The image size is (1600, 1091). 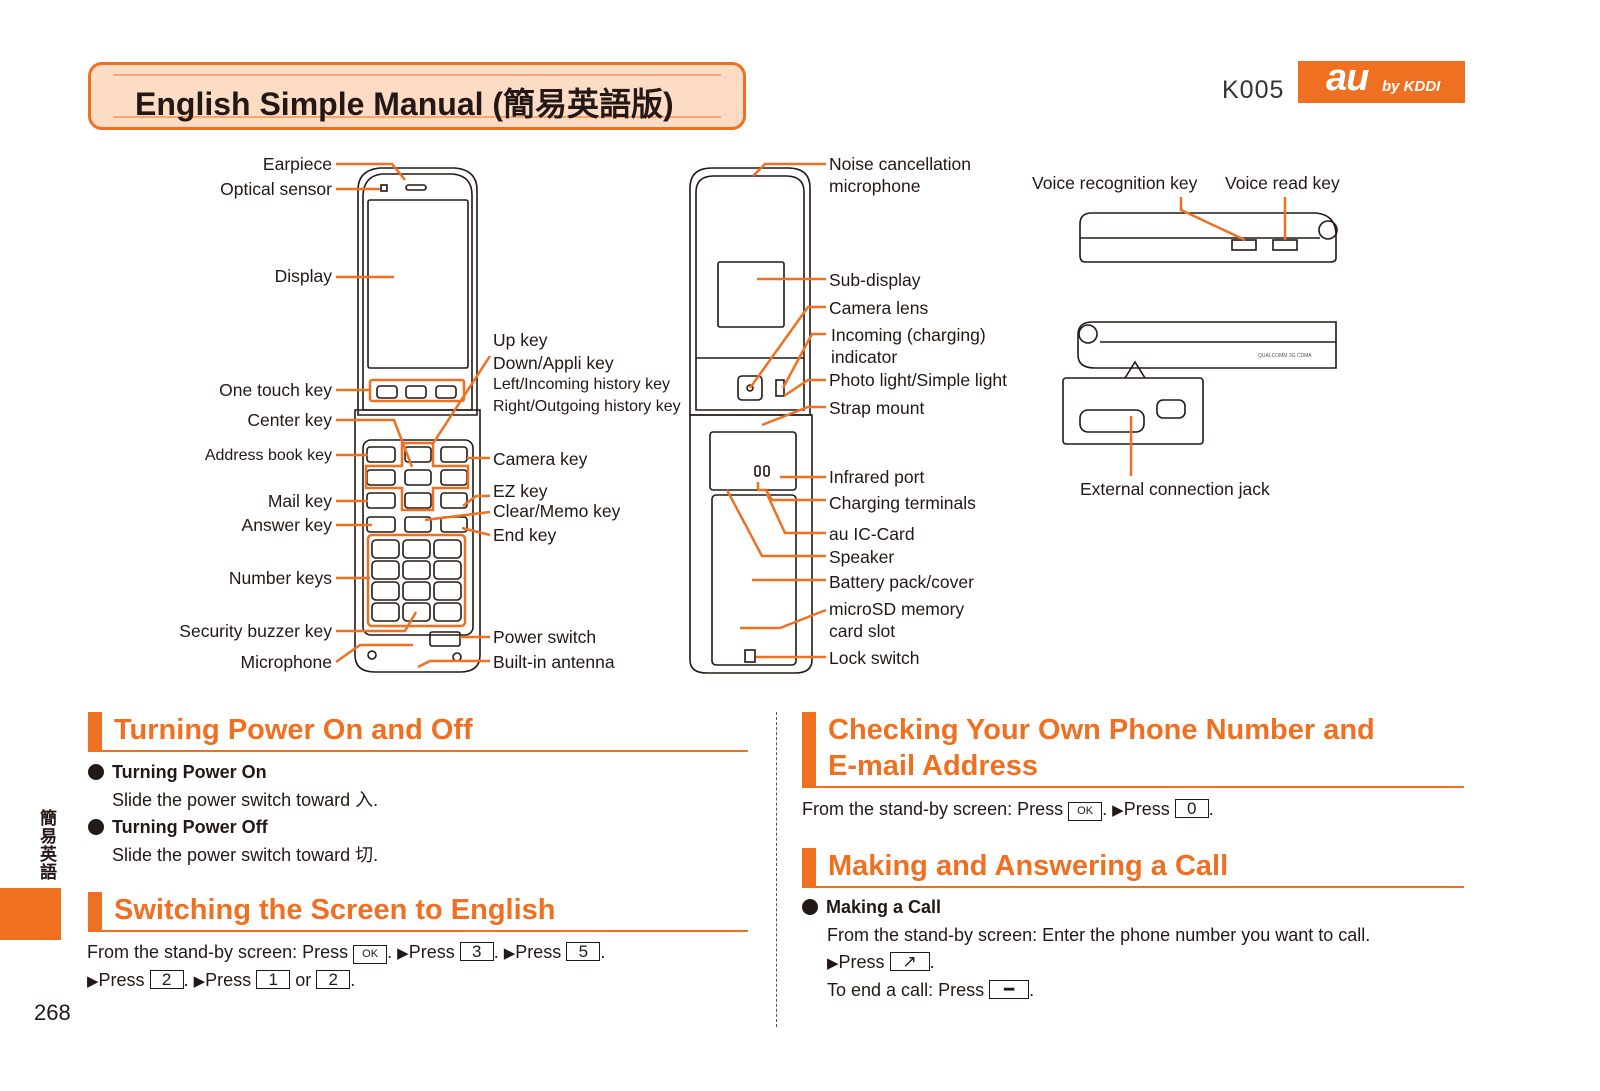 I want to click on call-line-3: To end a call: Press ━., so click(x=931, y=990).